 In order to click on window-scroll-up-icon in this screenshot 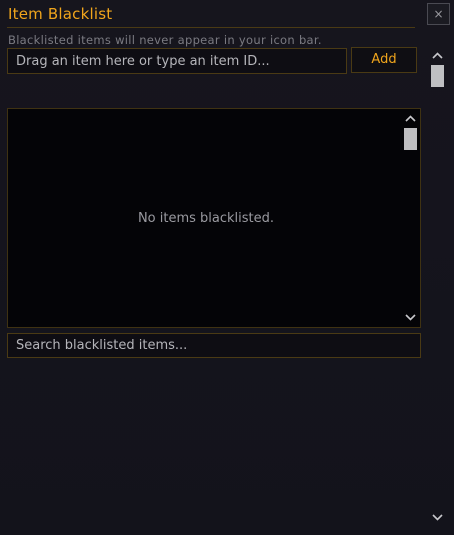, I will do `click(437, 57)`.